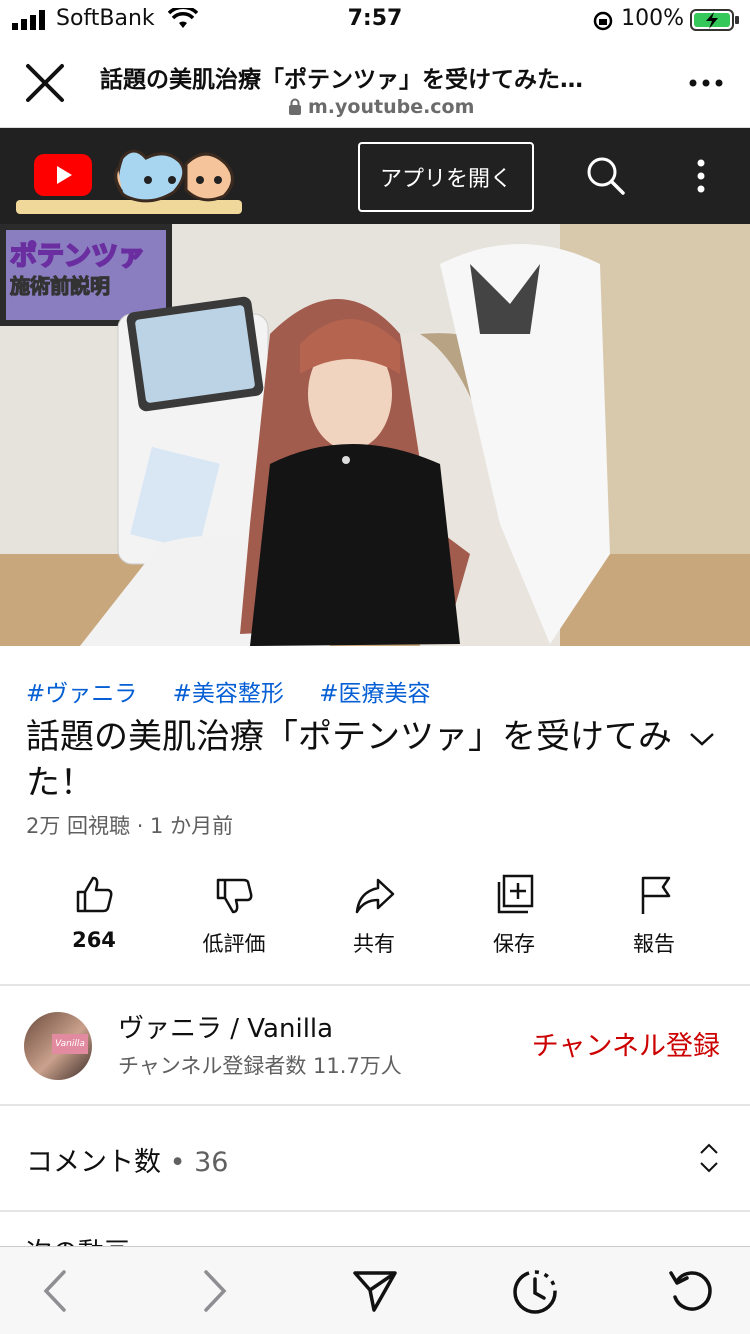 The width and height of the screenshot is (750, 1334). What do you see at coordinates (654, 944) in the screenshot?
I see `report-label: 報告` at bounding box center [654, 944].